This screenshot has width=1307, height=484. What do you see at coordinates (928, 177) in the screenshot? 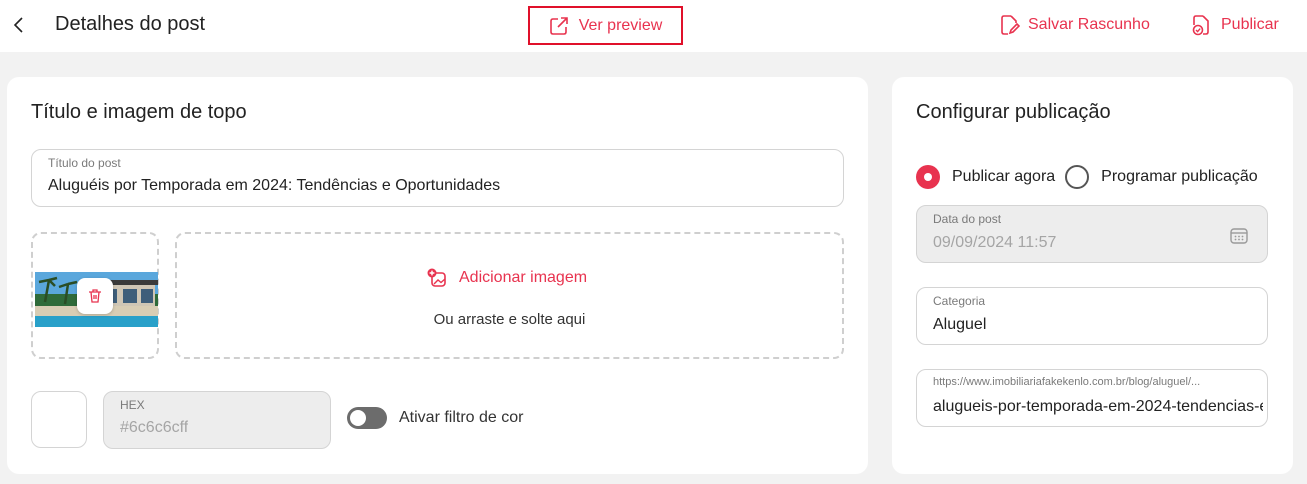
I see `publish-now-radio` at bounding box center [928, 177].